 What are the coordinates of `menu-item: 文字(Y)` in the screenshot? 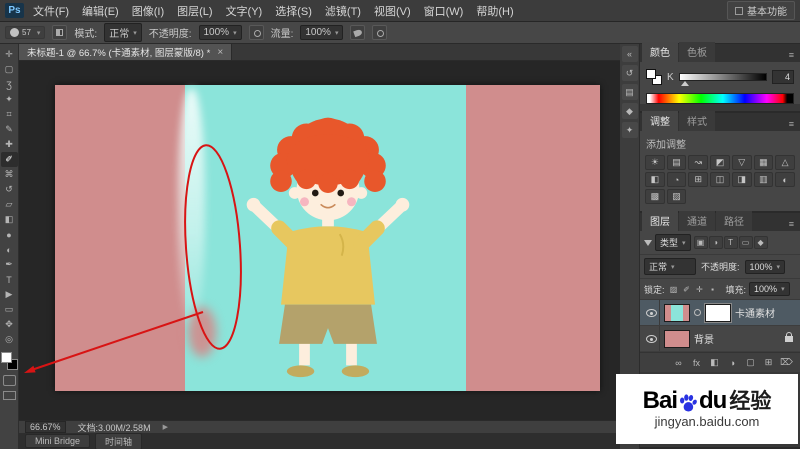 It's located at (244, 11).